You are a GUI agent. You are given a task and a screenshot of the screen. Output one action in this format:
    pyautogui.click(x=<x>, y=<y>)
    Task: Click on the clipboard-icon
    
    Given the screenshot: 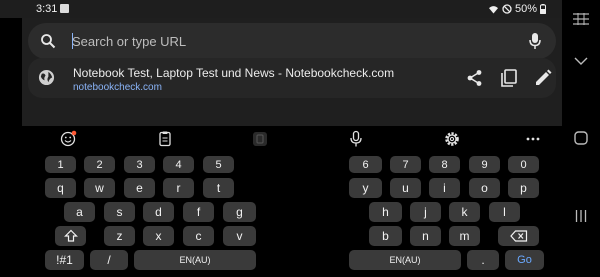 What is the action you would take?
    pyautogui.click(x=165, y=139)
    